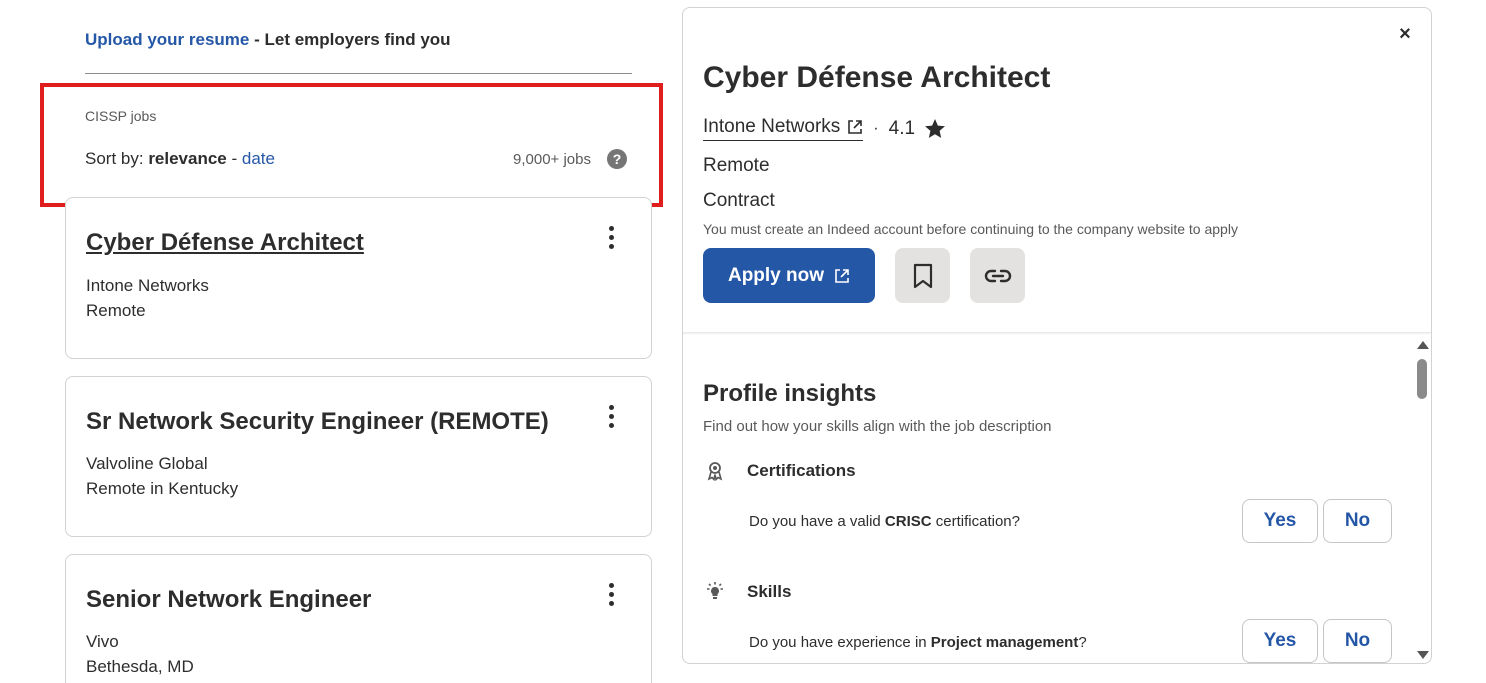  Describe the element at coordinates (902, 128) in the screenshot. I see `company-rating: 4.1` at that location.